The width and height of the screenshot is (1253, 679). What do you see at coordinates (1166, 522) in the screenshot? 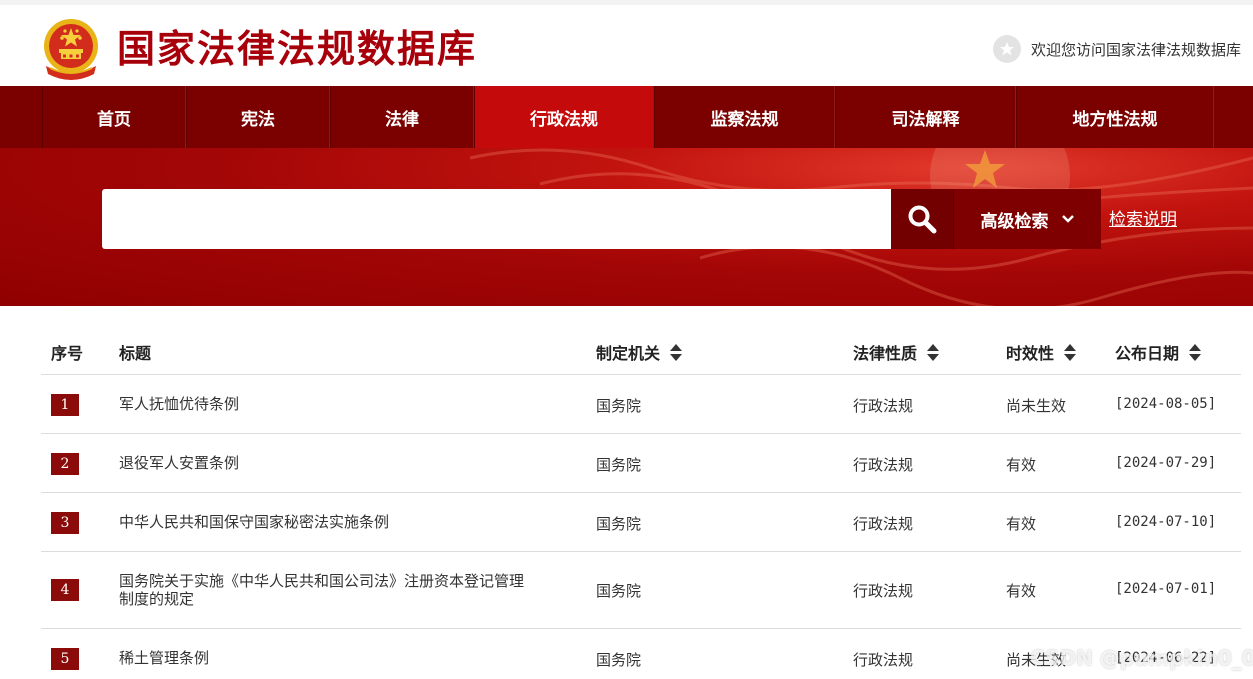
I see `row-date: [2024-07-10]` at bounding box center [1166, 522].